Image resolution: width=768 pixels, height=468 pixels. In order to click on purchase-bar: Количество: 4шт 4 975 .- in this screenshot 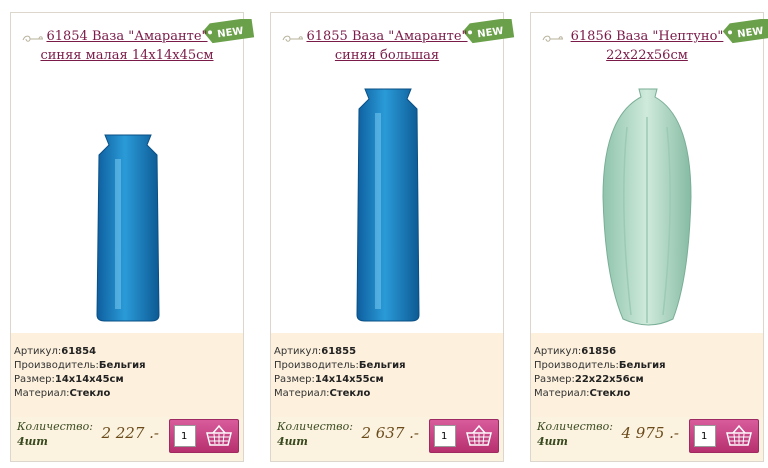, I will do `click(647, 439)`.